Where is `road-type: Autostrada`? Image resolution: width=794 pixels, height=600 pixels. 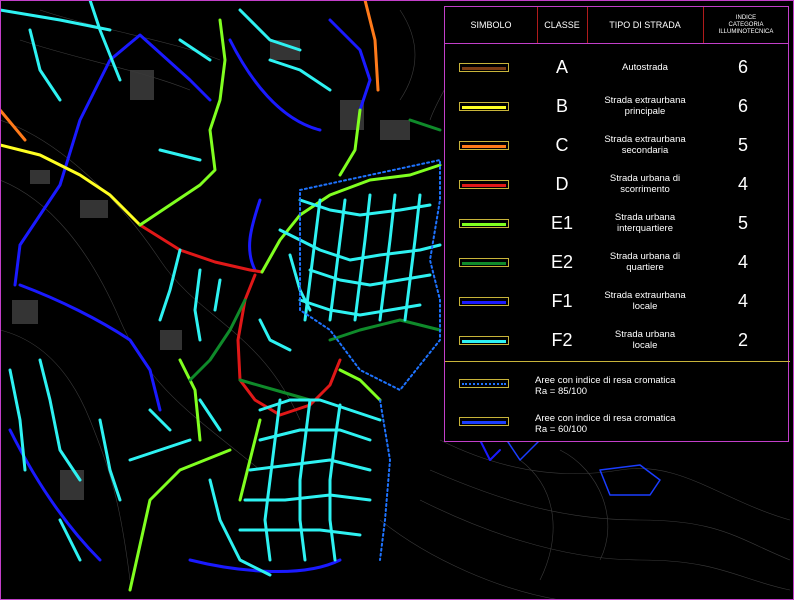 road-type: Autostrada is located at coordinates (645, 67).